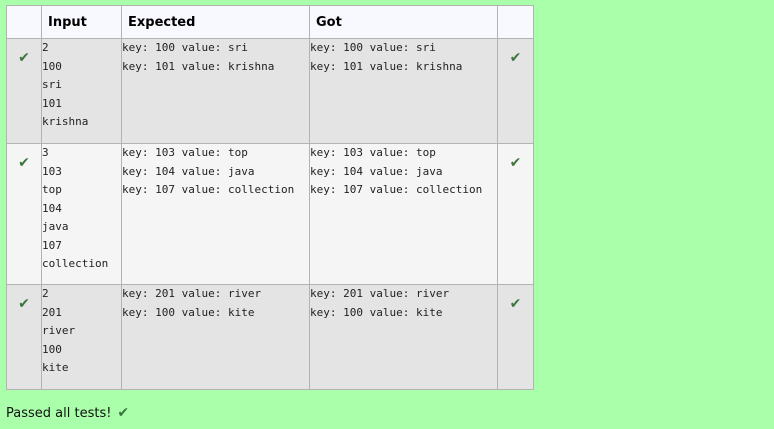 The width and height of the screenshot is (774, 429). I want to click on input-cell: 3 103 top 104 java 107 collection, so click(81, 214).